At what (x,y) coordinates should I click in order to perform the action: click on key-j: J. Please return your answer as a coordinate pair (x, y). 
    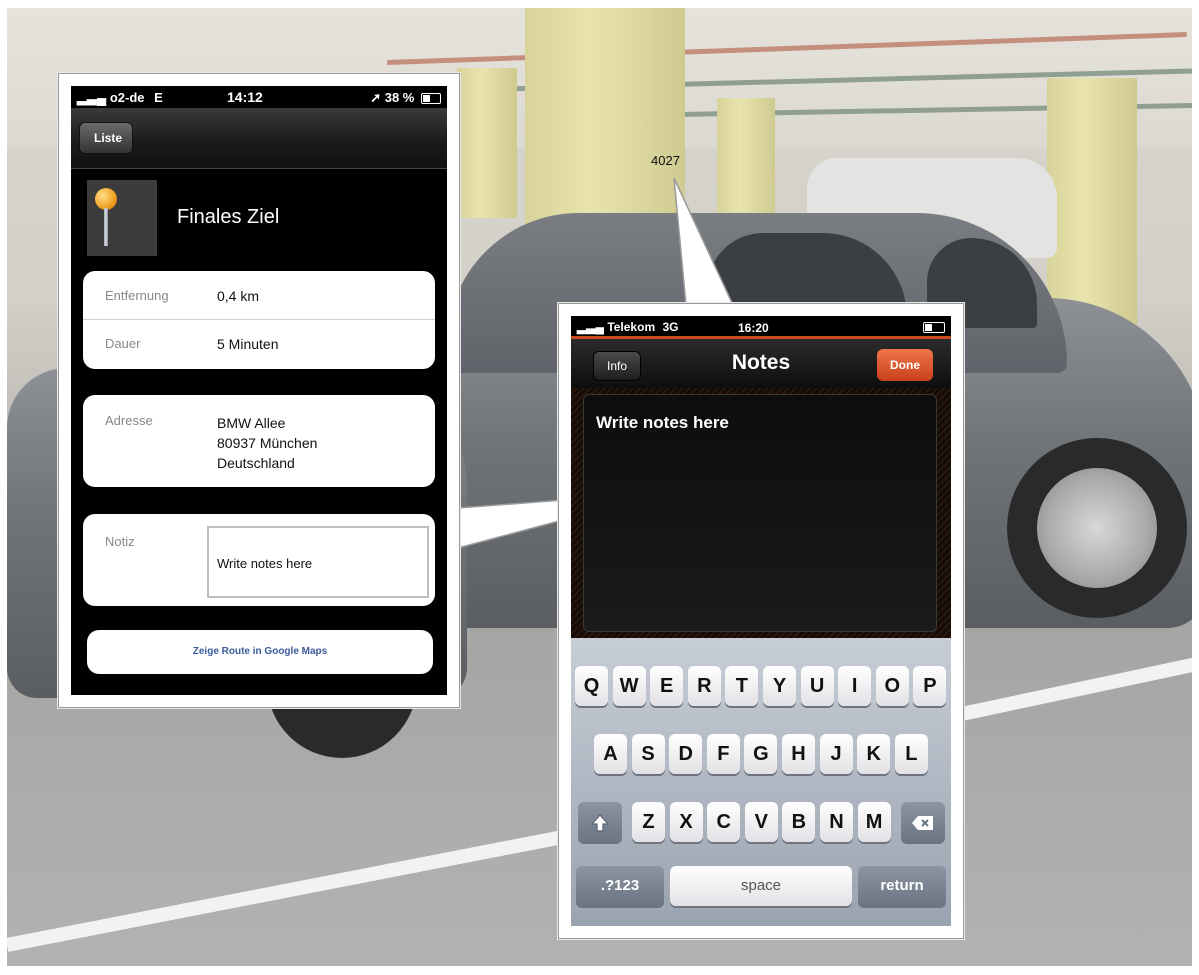
    Looking at the image, I should click on (836, 754).